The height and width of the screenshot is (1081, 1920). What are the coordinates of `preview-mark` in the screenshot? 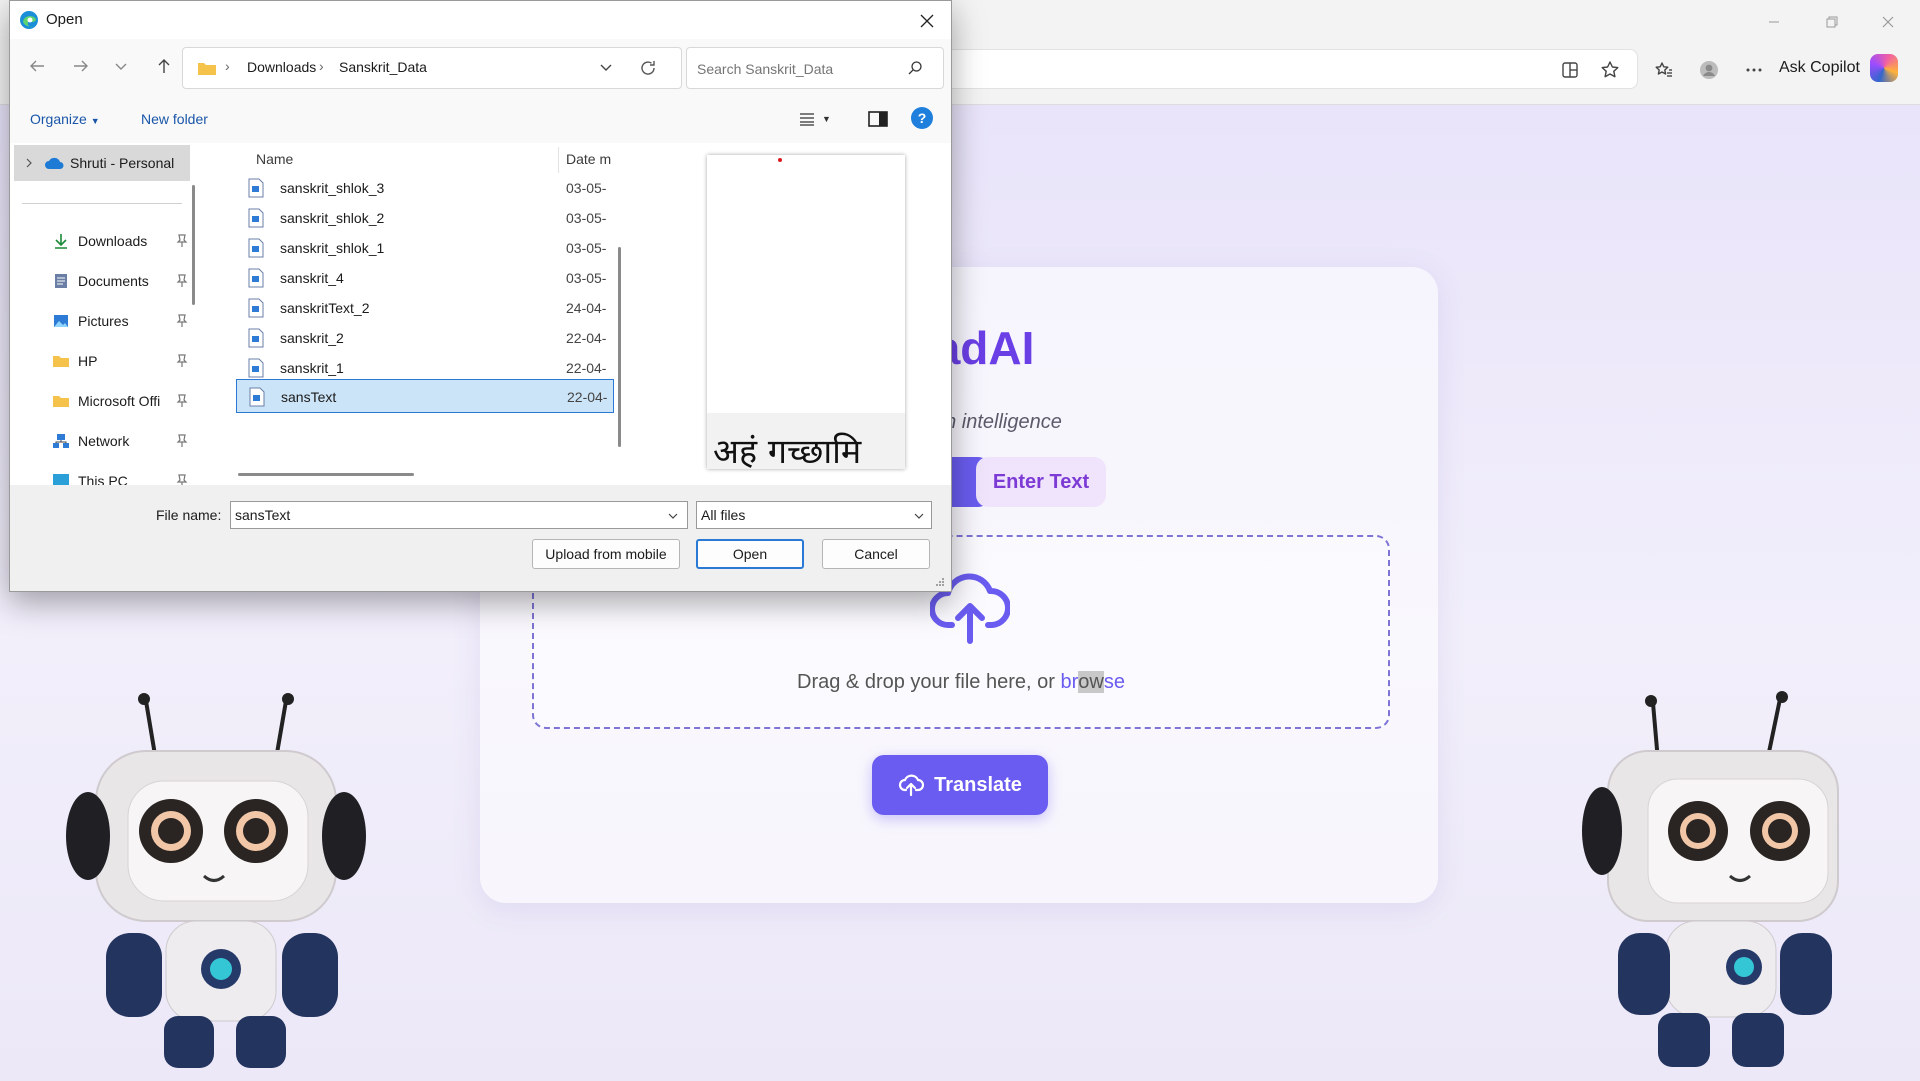 It's located at (780, 160).